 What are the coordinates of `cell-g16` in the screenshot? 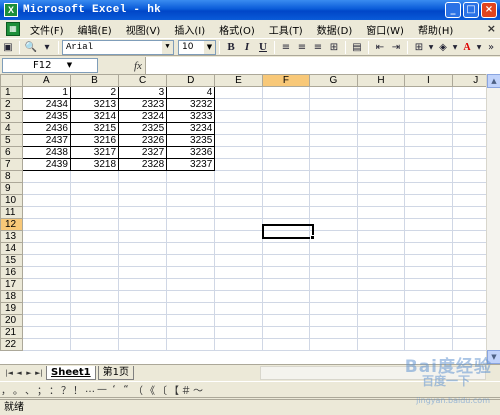 It's located at (333, 272).